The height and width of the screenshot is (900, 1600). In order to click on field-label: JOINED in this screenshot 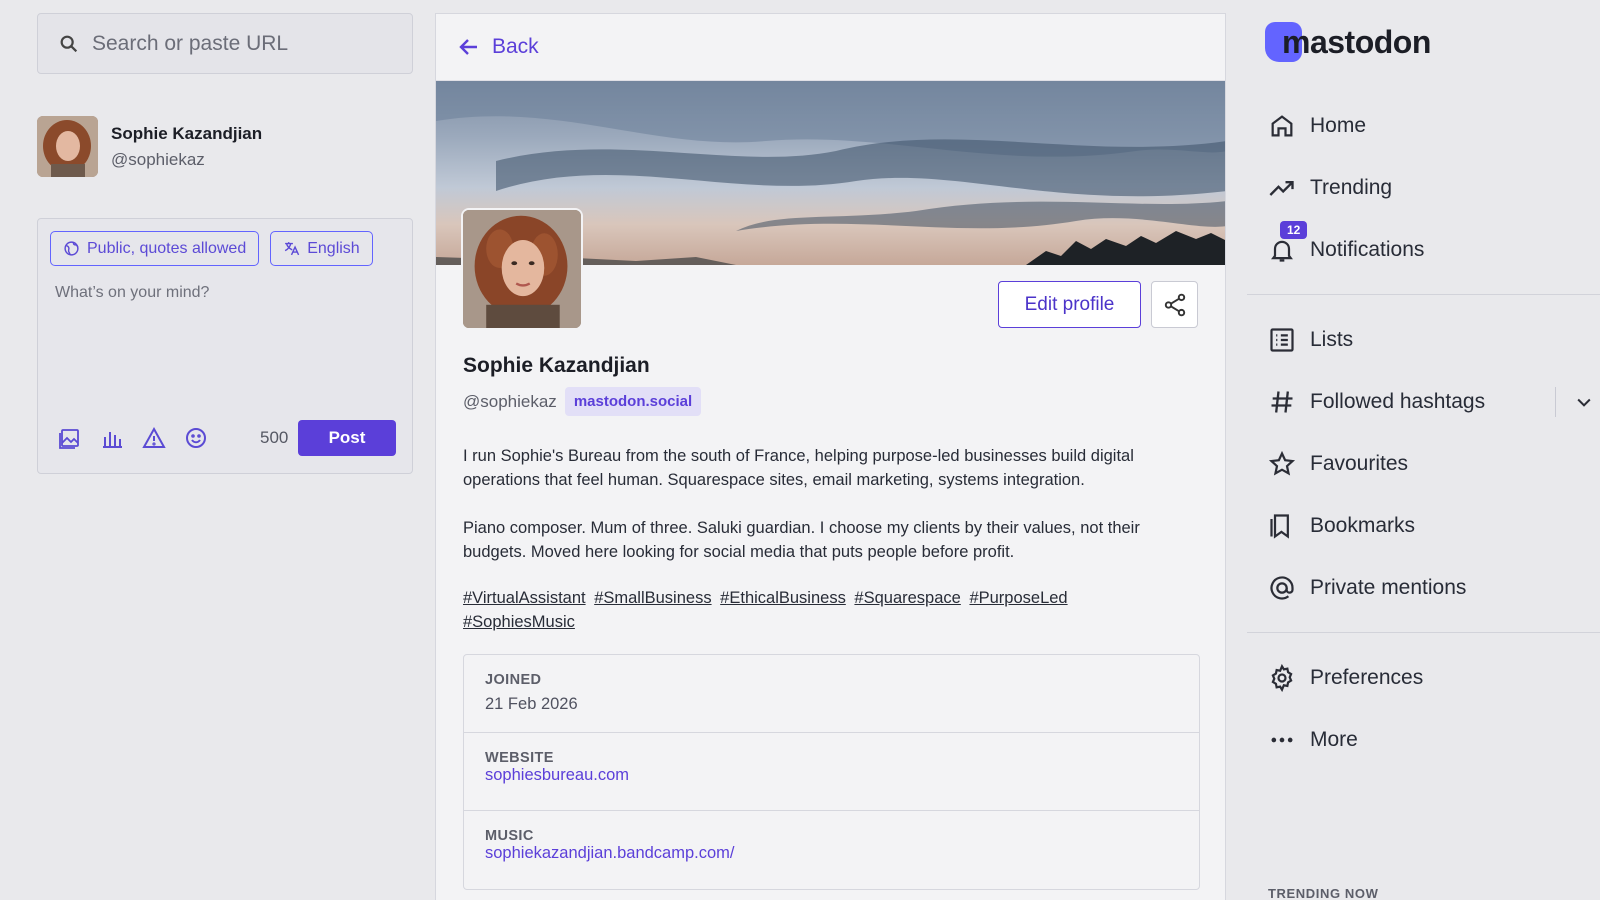, I will do `click(513, 680)`.